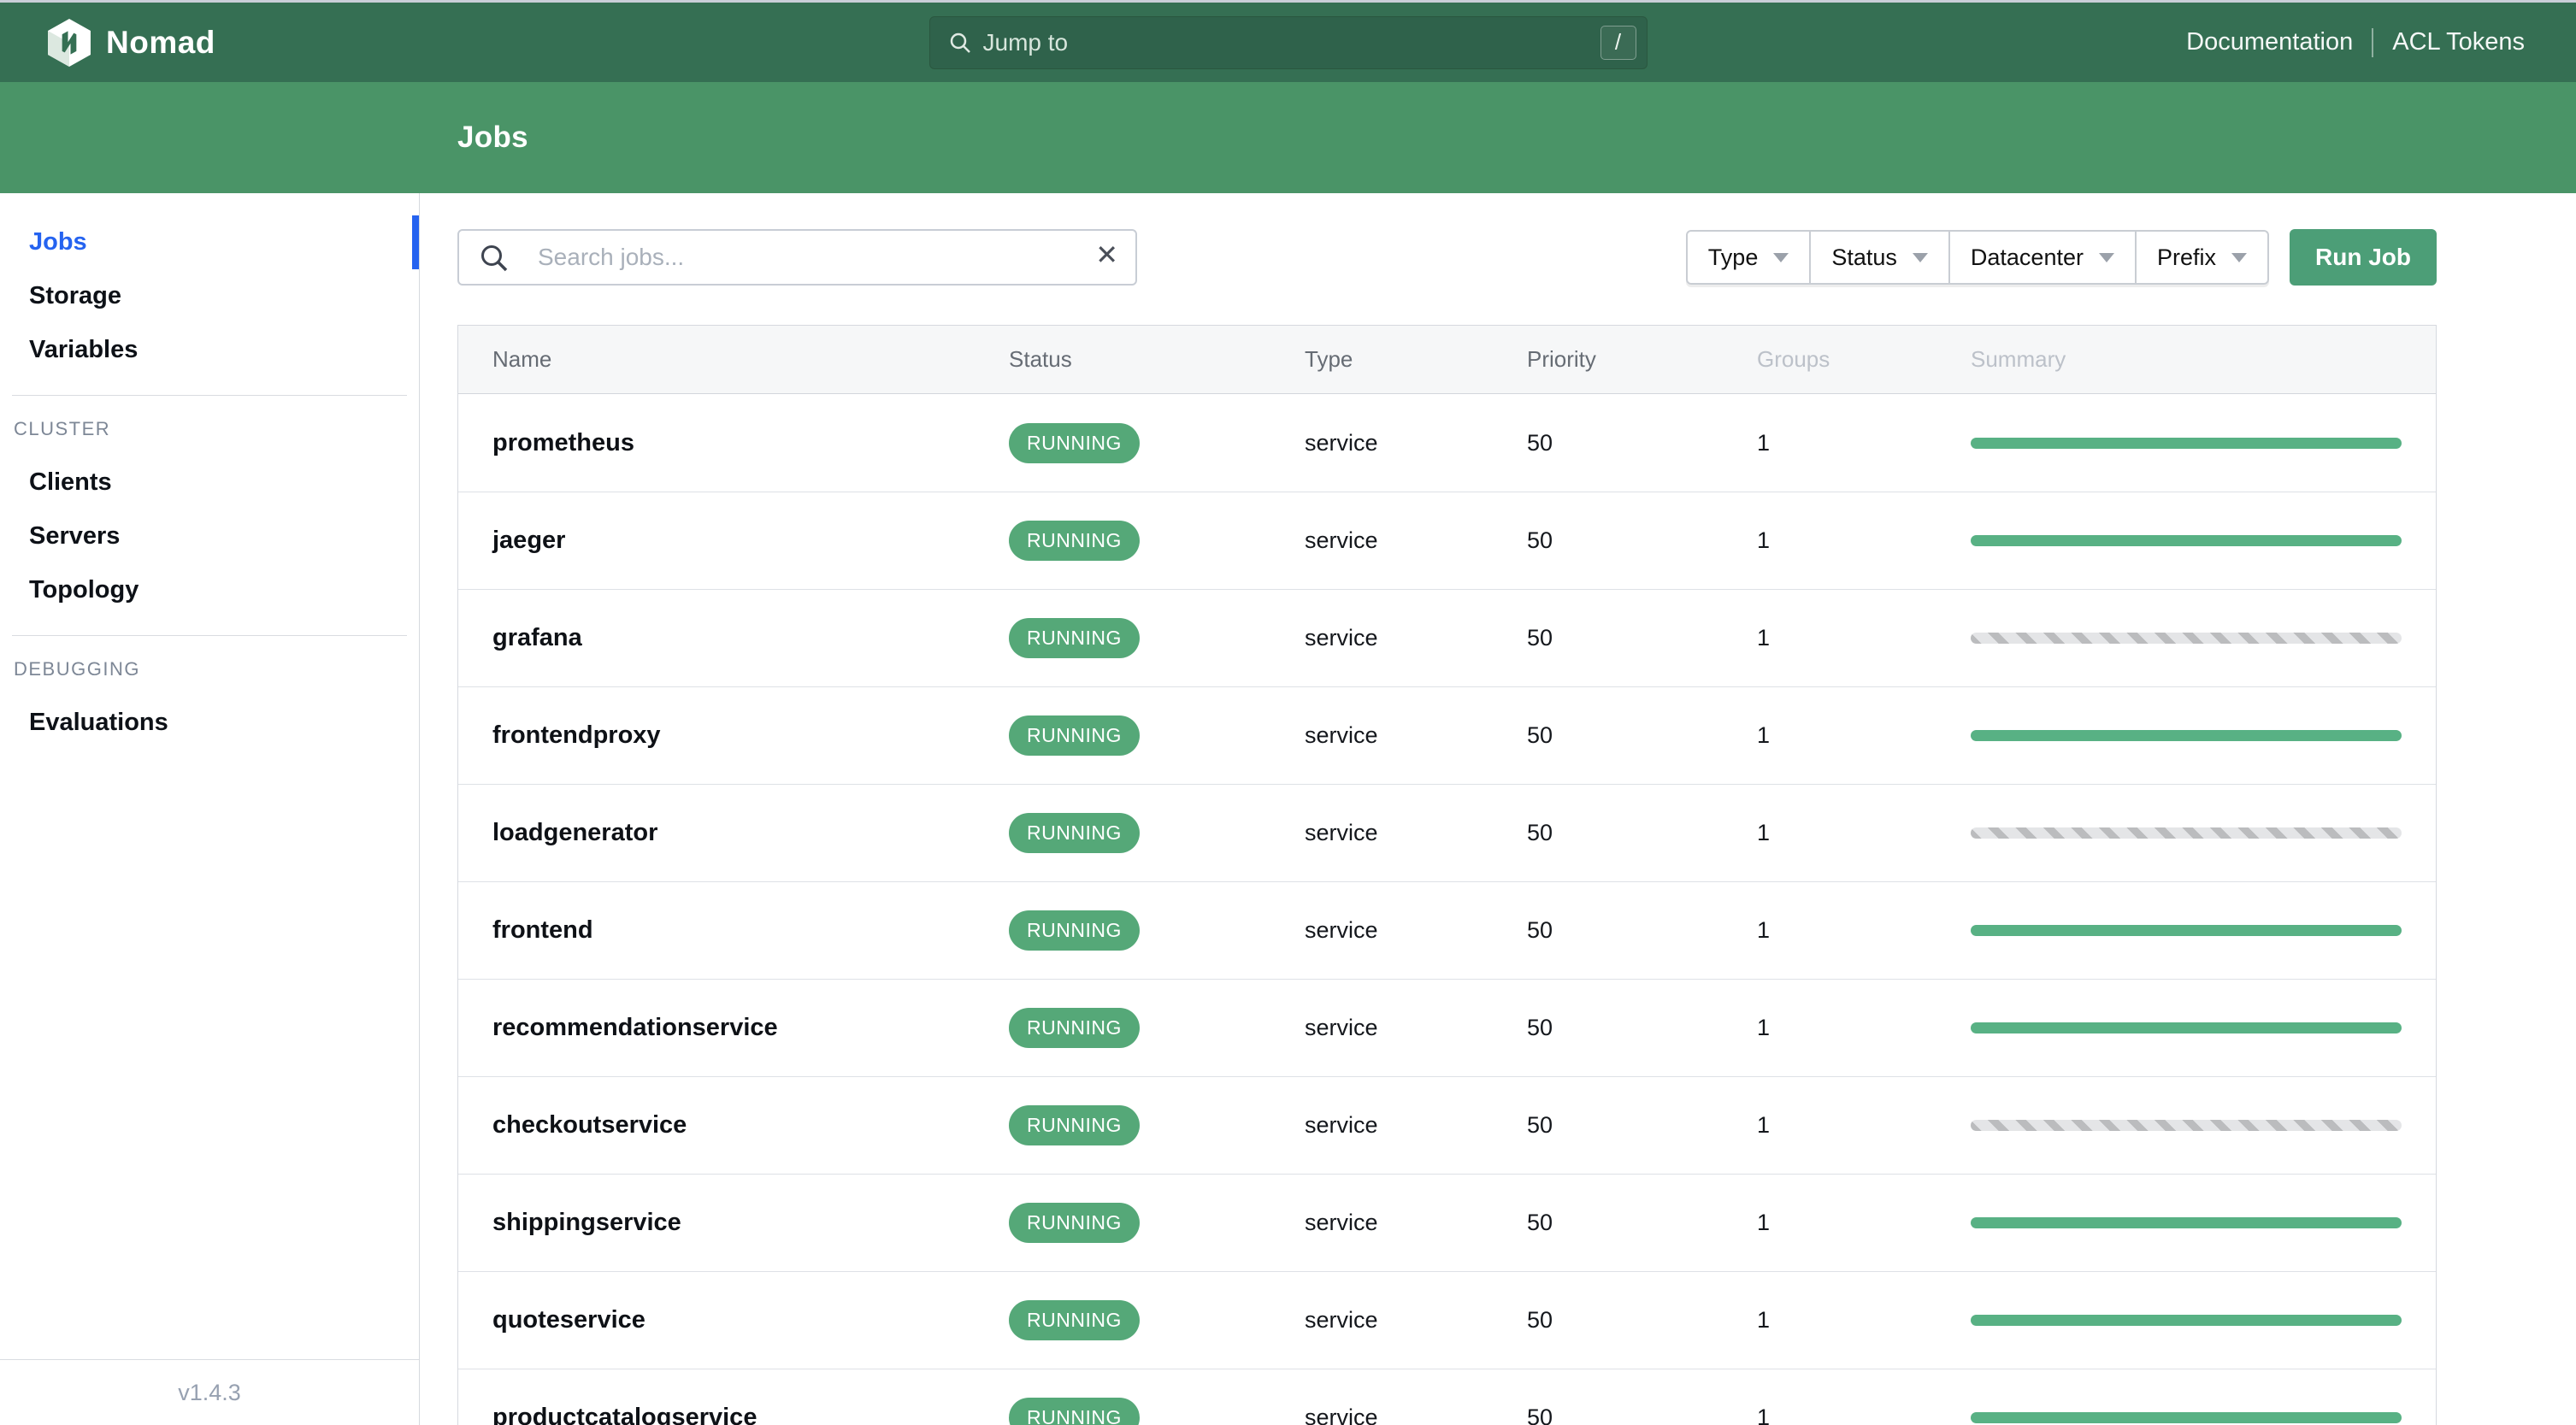 This screenshot has width=2576, height=1425. Describe the element at coordinates (716, 735) in the screenshot. I see `name-cell: frontendproxy` at that location.